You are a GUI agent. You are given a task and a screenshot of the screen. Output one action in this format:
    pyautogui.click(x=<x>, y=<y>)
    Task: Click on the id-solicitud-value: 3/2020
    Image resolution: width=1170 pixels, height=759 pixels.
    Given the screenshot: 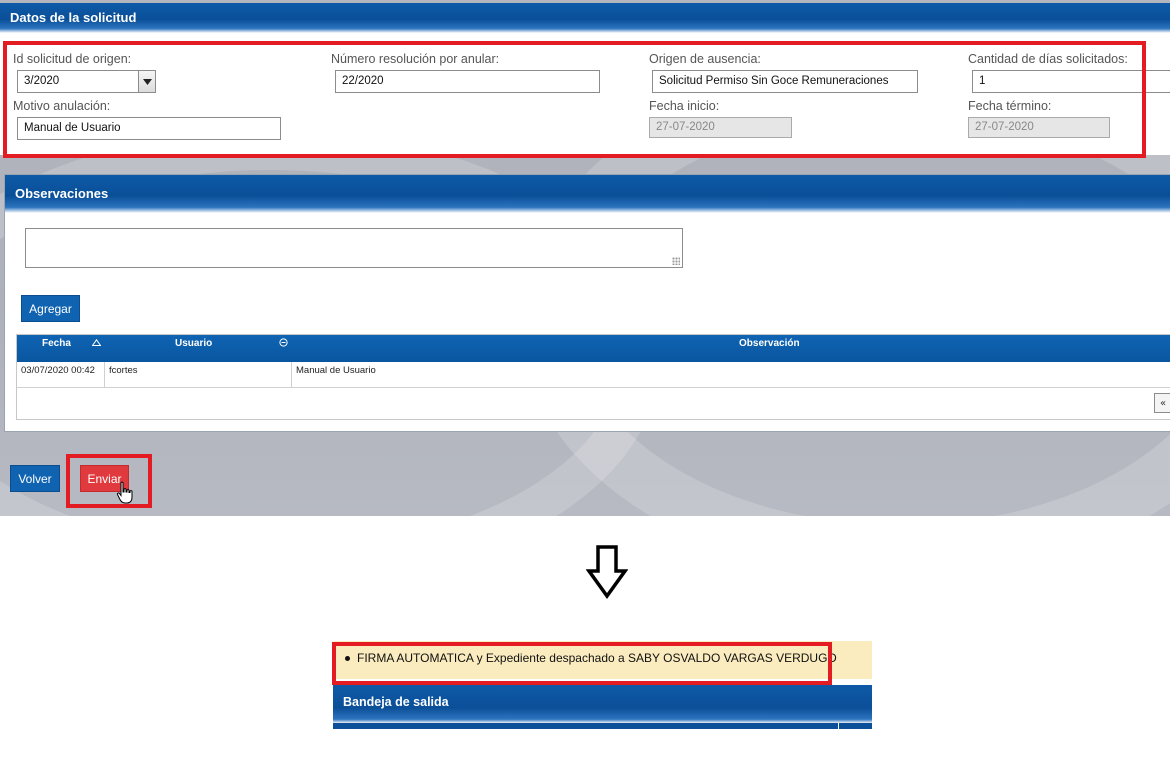 What is the action you would take?
    pyautogui.click(x=42, y=81)
    